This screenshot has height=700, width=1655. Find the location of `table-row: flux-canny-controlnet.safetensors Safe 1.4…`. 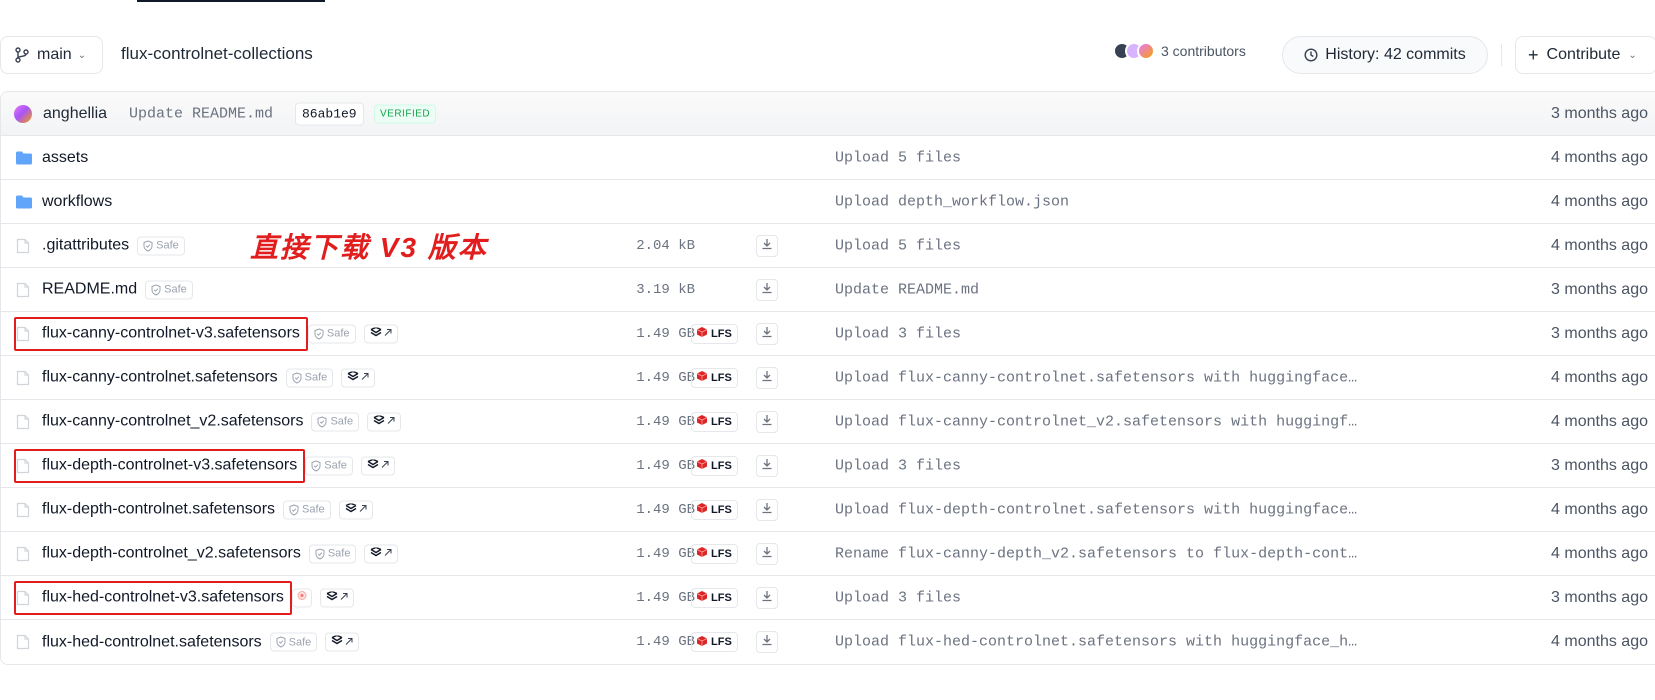

table-row: flux-canny-controlnet.safetensors Safe 1.4… is located at coordinates (828, 378).